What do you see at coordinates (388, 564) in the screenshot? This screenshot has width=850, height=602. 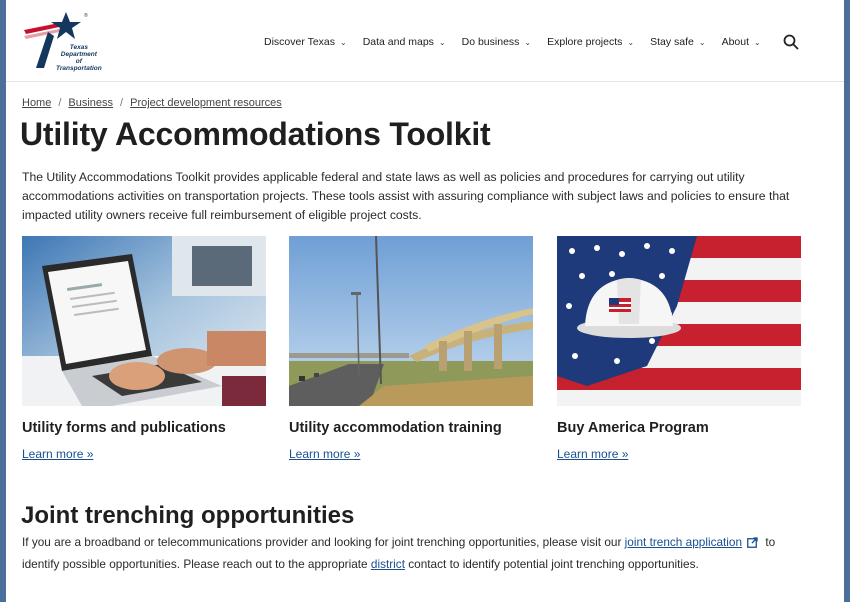 I see `district-link: district` at bounding box center [388, 564].